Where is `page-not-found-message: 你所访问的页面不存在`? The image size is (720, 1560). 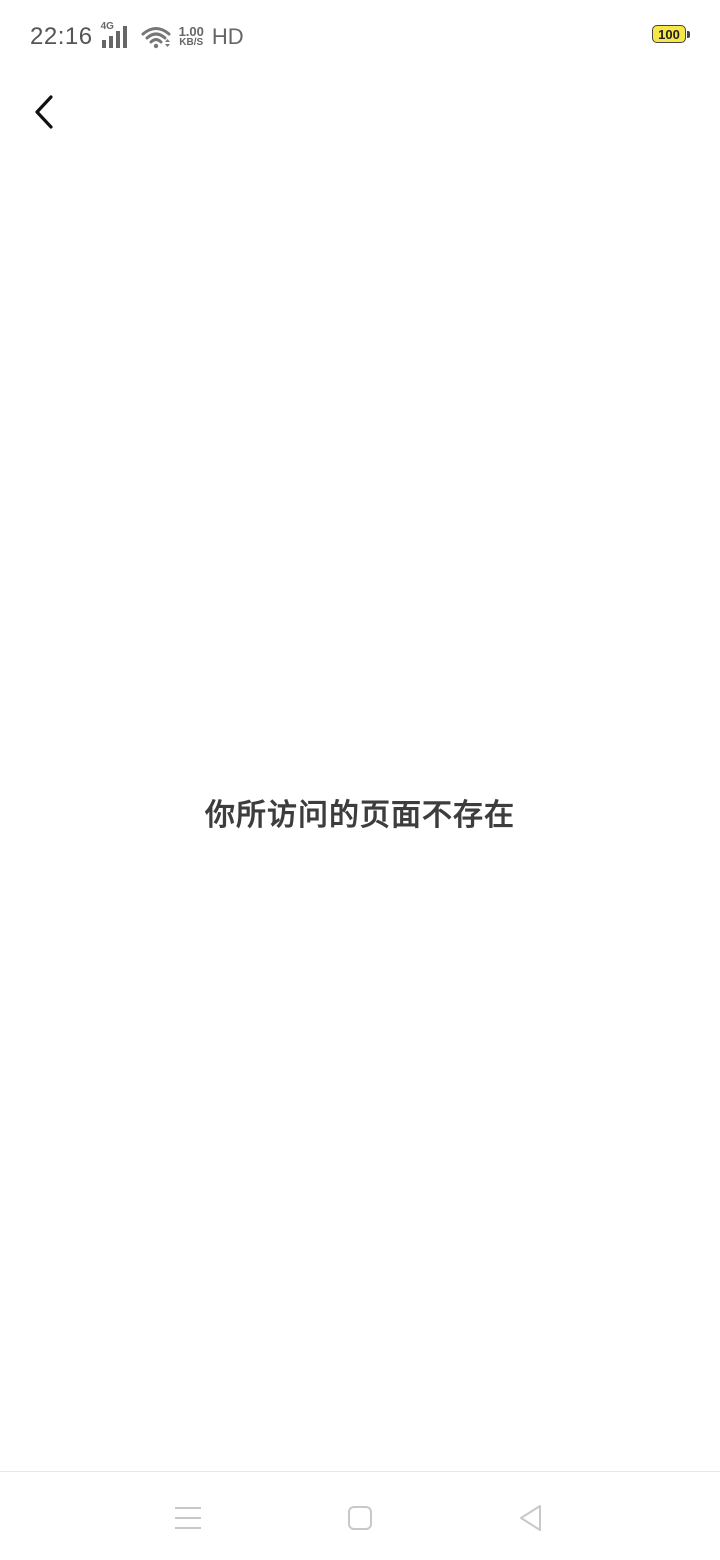
page-not-found-message: 你所访问的页面不存在 is located at coordinates (360, 815).